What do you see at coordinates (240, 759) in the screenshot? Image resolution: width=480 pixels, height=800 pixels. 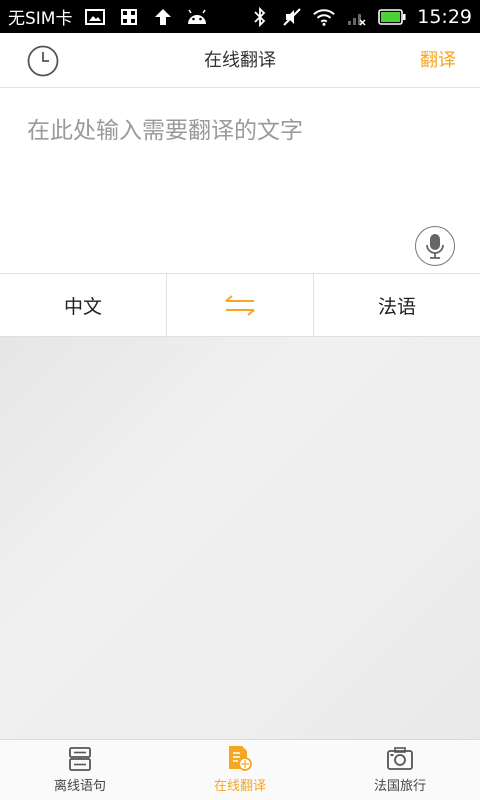 I see `online-translate-icon` at bounding box center [240, 759].